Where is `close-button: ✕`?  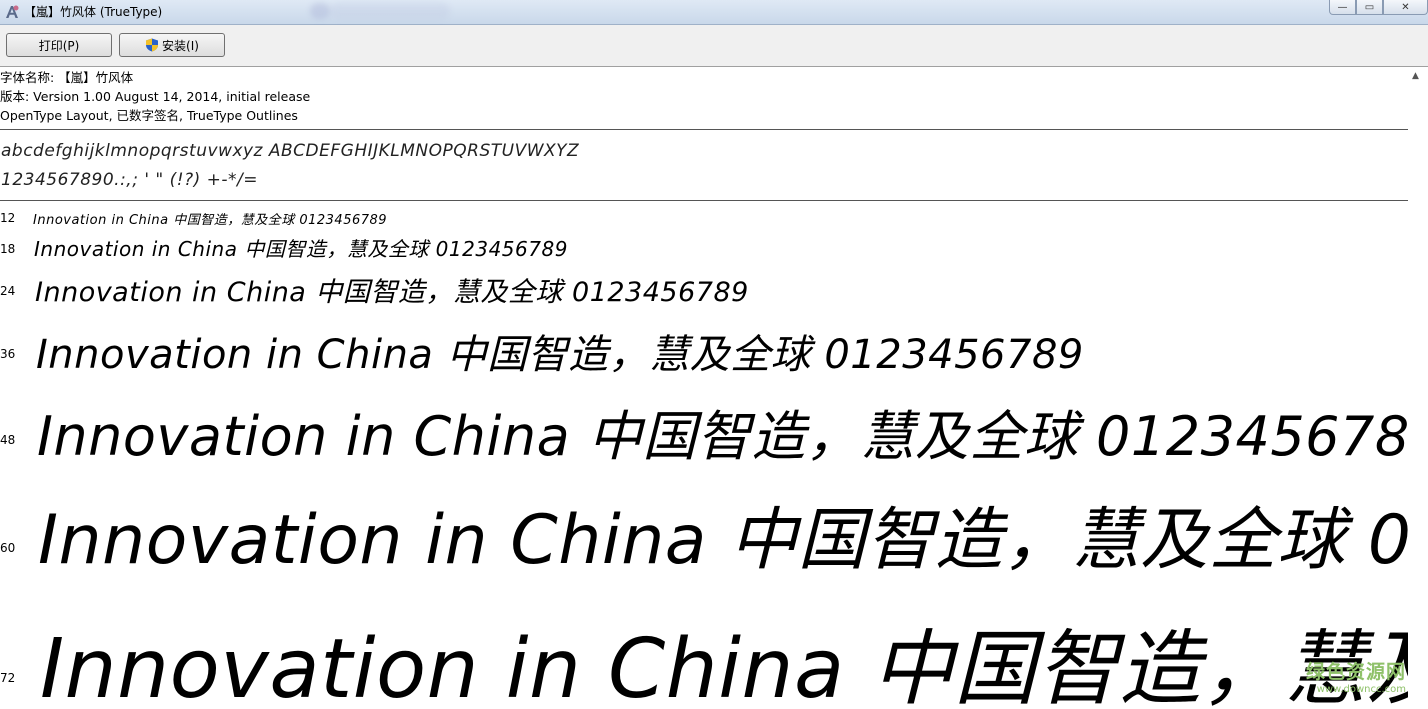
close-button: ✕ is located at coordinates (1405, 7).